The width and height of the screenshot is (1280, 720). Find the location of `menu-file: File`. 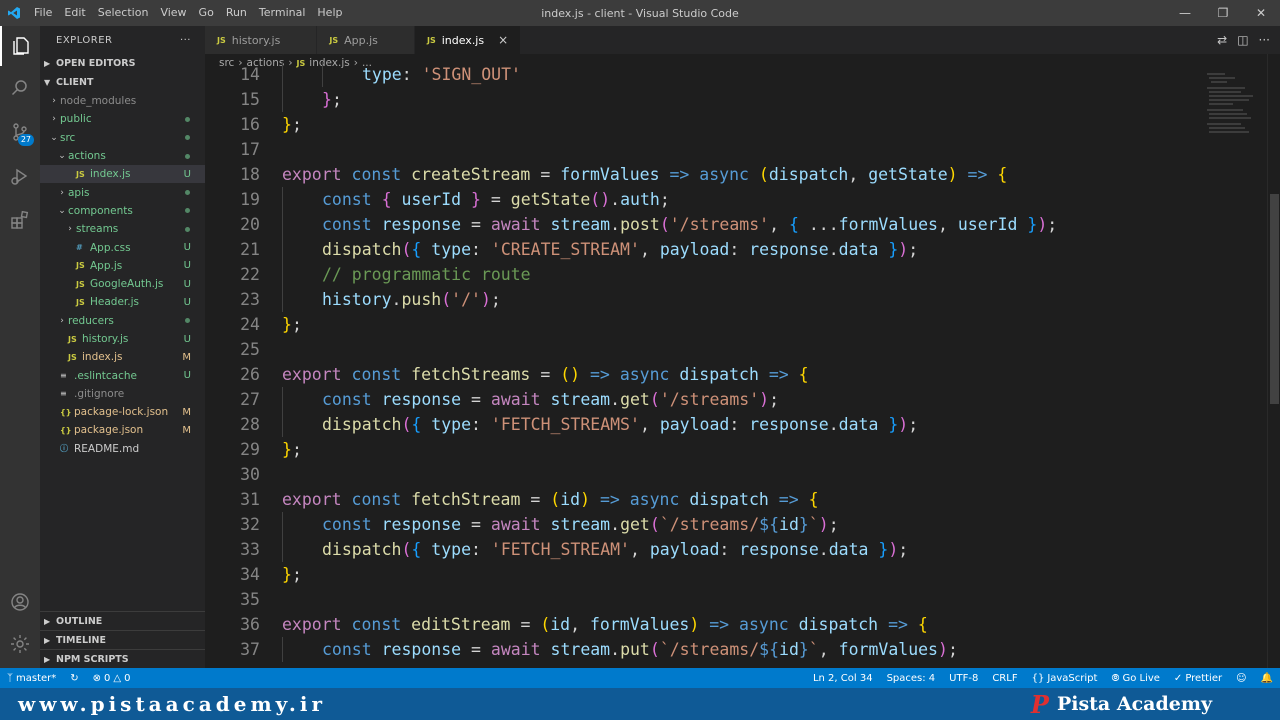

menu-file: File is located at coordinates (43, 13).